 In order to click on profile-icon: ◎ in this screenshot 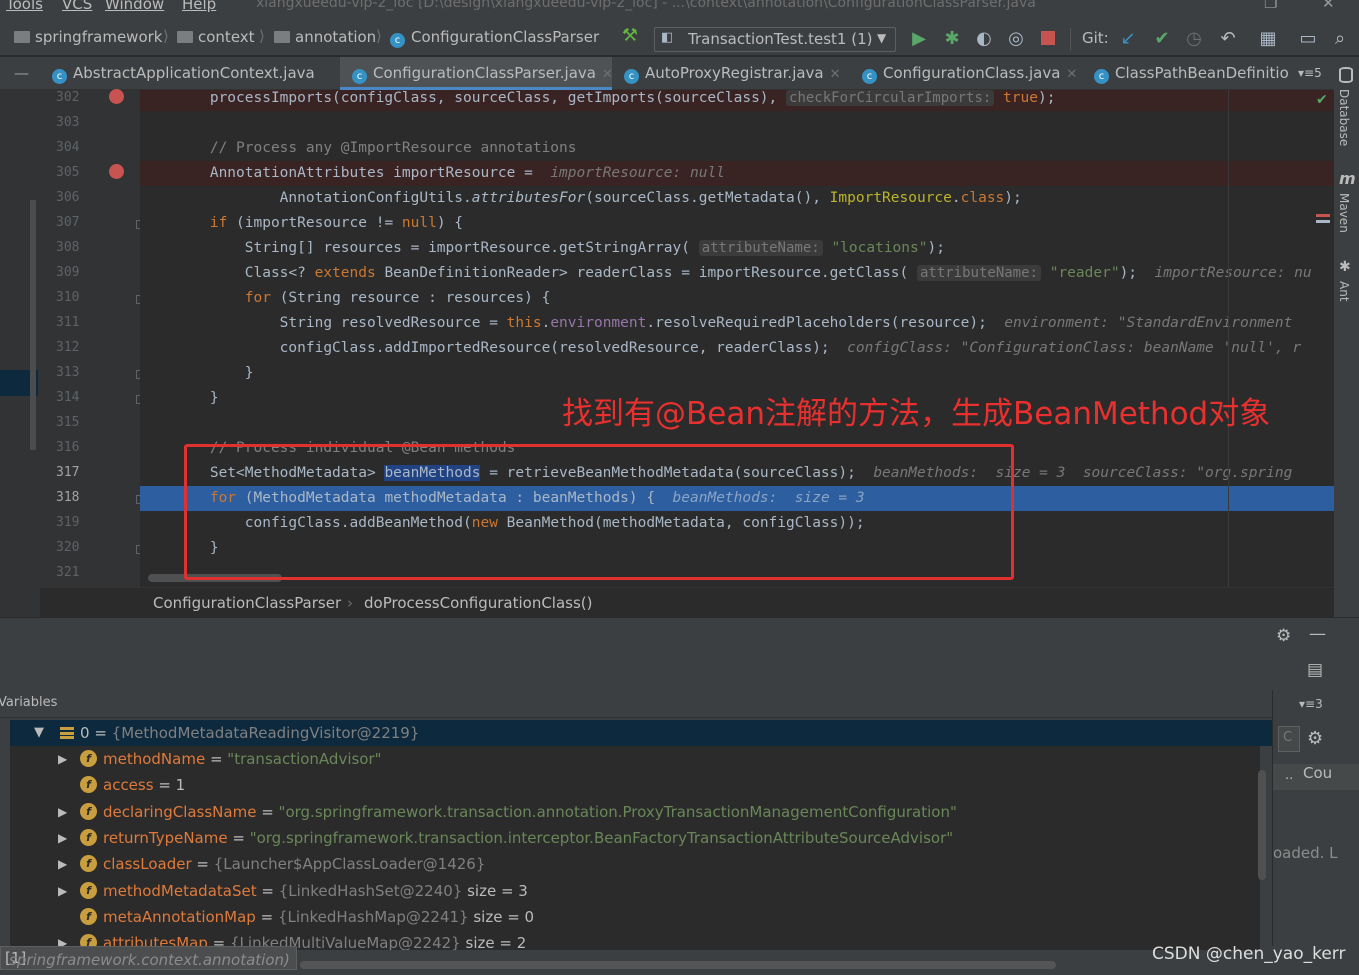, I will do `click(1016, 39)`.